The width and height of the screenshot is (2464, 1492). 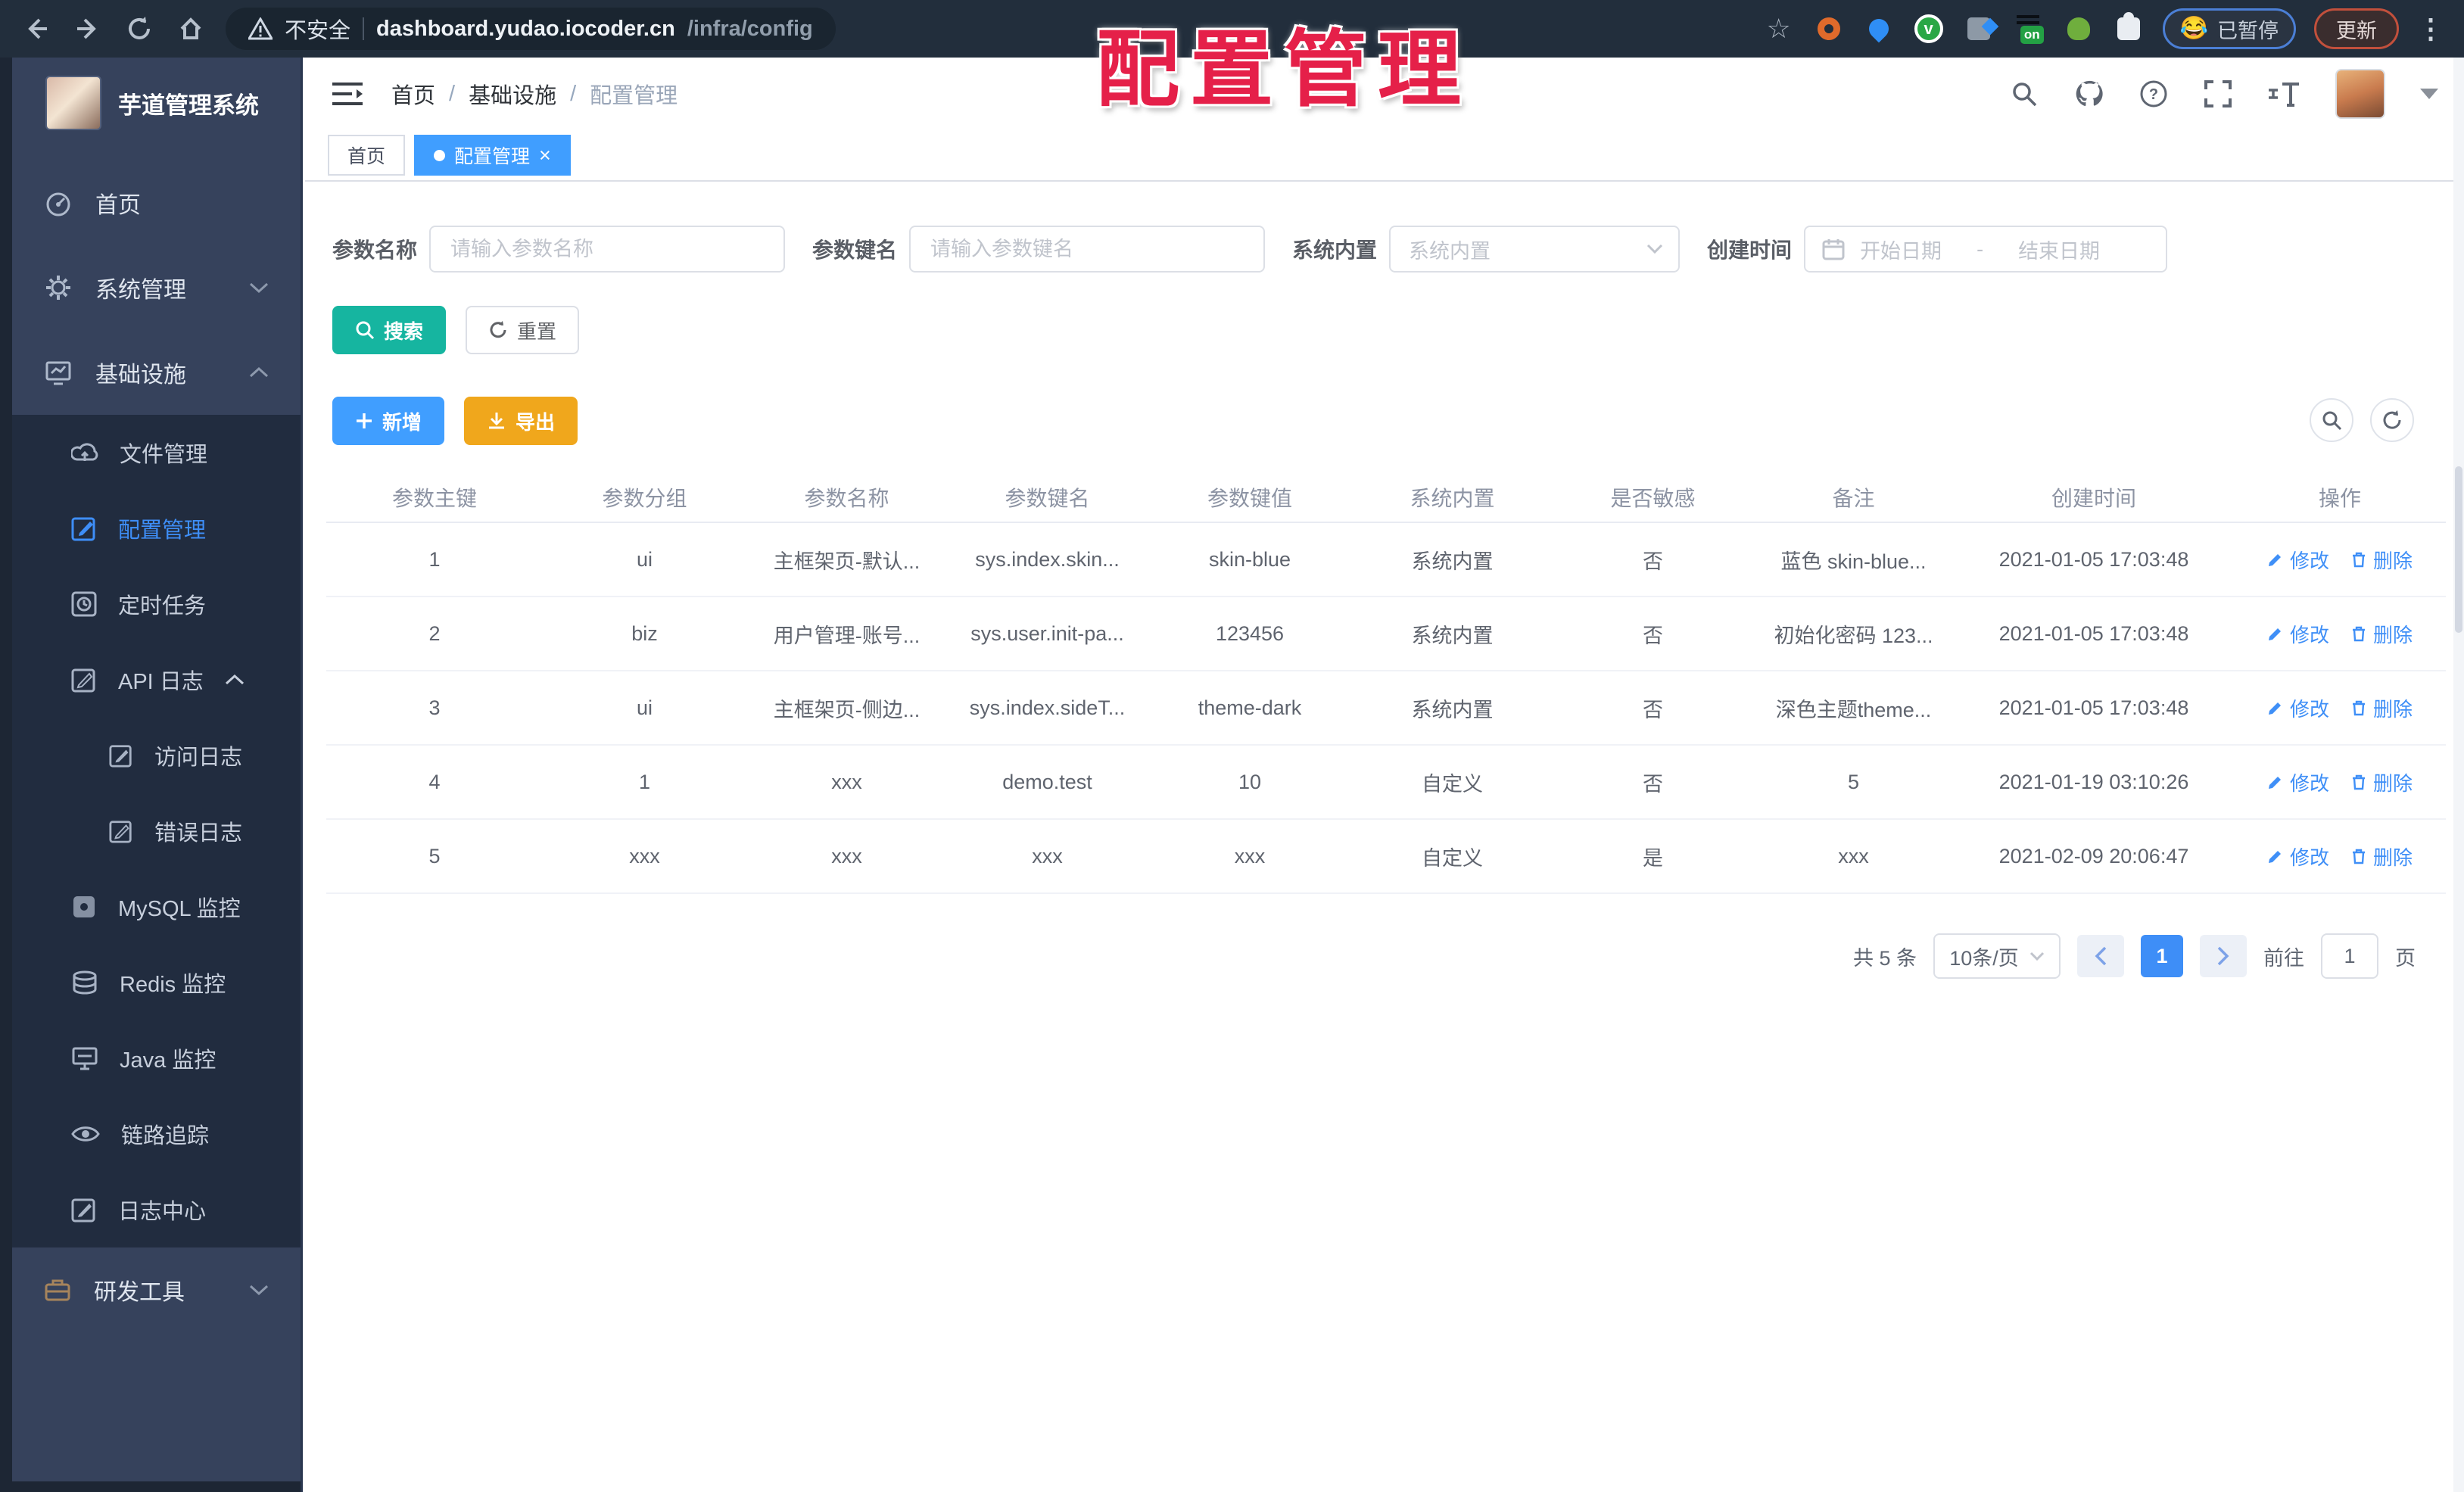 What do you see at coordinates (156, 287) in the screenshot?
I see `sidebar-item-system: 系统管理` at bounding box center [156, 287].